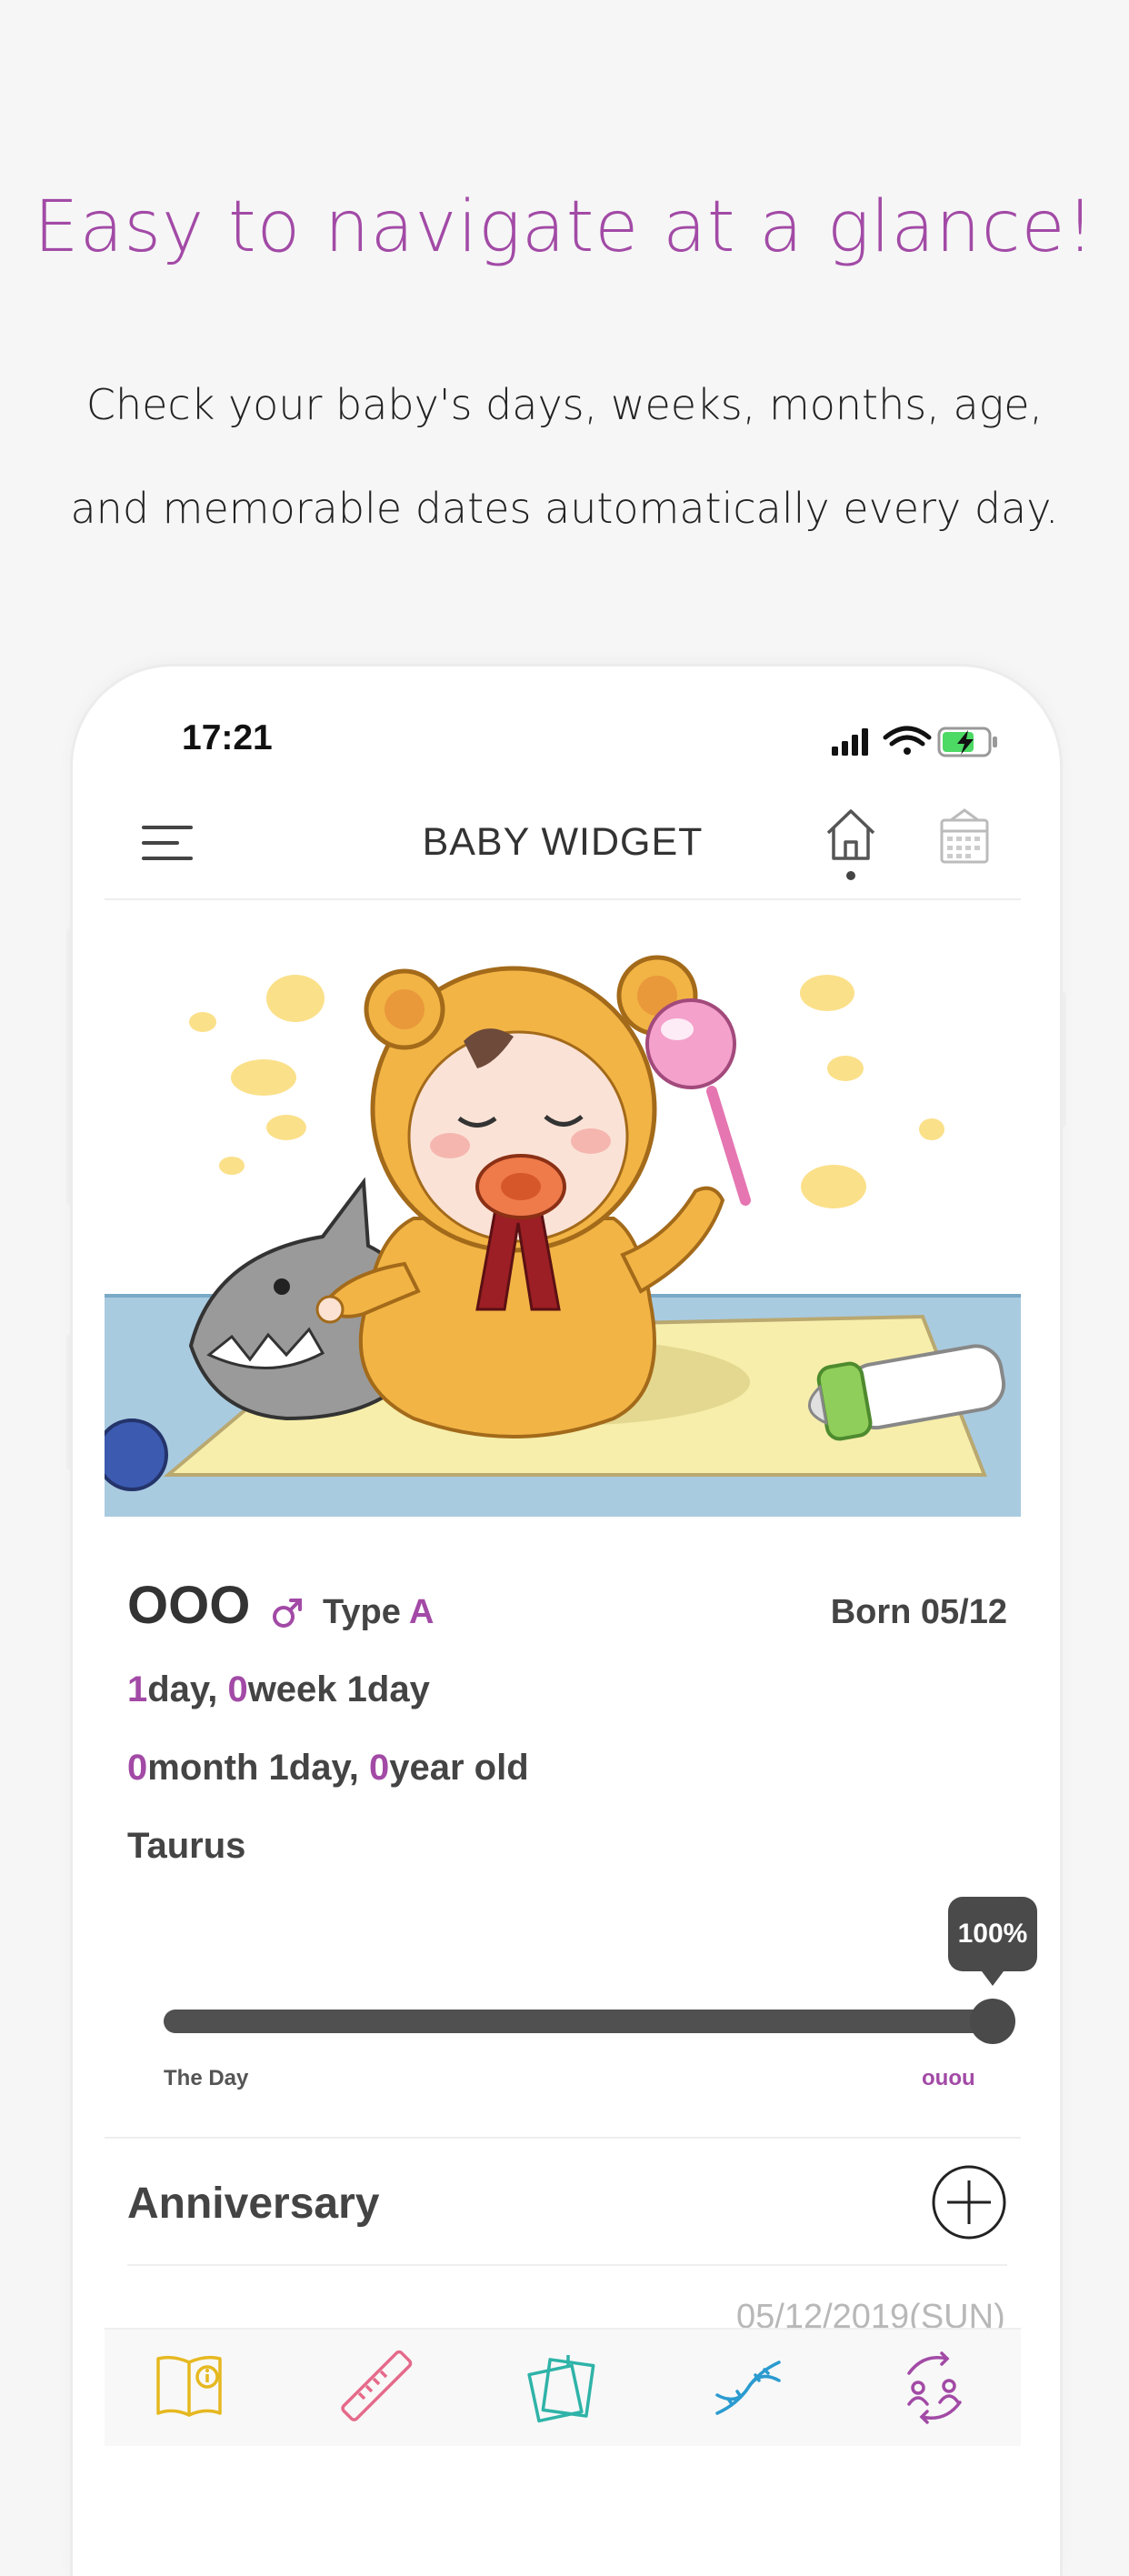 The height and width of the screenshot is (2576, 1129). I want to click on days-number: 1, so click(138, 1689).